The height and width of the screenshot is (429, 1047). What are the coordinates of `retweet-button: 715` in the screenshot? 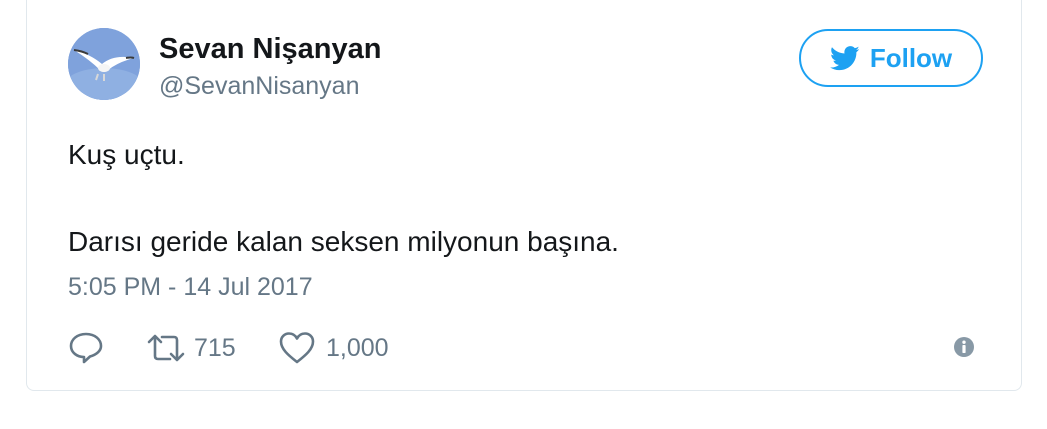 It's located at (212, 348).